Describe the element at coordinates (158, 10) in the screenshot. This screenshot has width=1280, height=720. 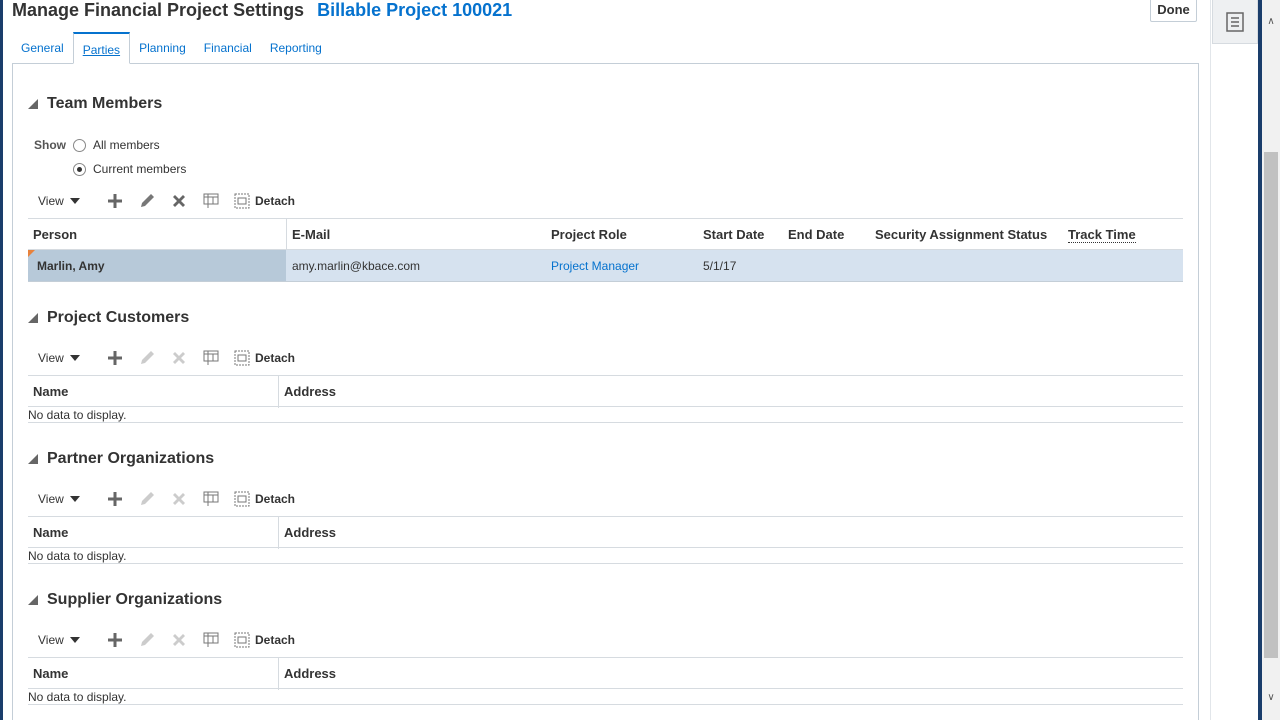
I see `page-title: Manage Financial Project Settings` at that location.